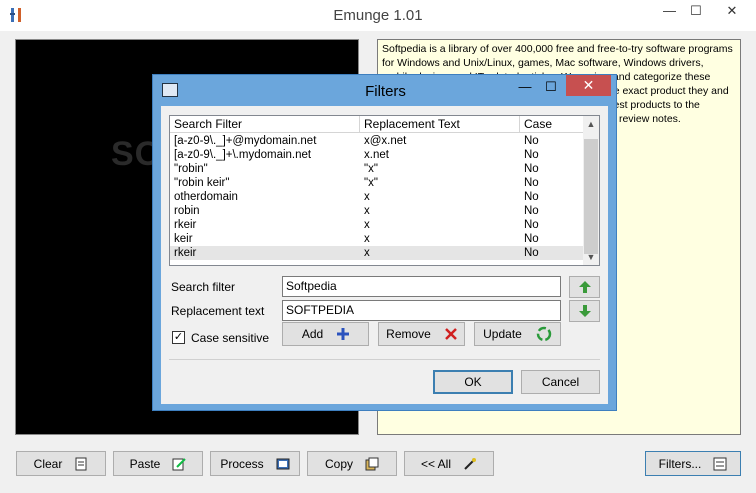  Describe the element at coordinates (242, 463) in the screenshot. I see `process-button-label: Process` at that location.